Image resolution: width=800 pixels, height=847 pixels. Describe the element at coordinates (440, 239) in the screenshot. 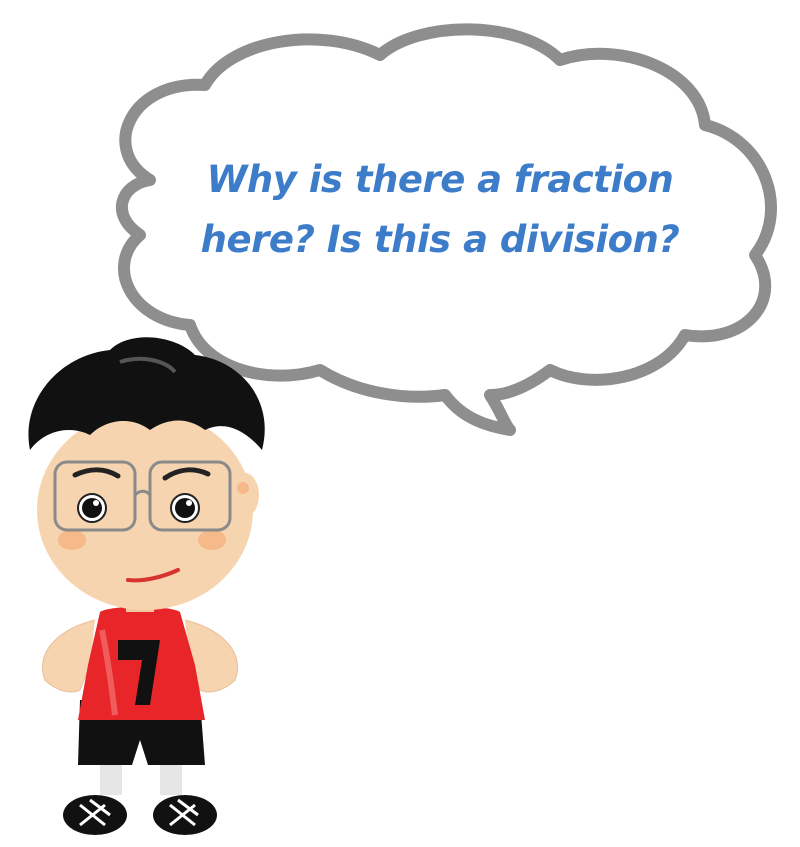

I see `speech-line-2: here? Is this a division?` at that location.